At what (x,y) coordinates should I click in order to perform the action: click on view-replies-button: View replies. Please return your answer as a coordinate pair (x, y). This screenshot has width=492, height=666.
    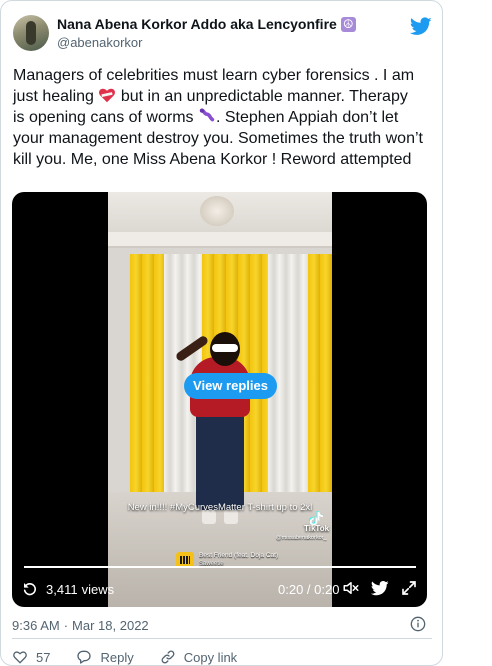
    Looking at the image, I should click on (230, 386).